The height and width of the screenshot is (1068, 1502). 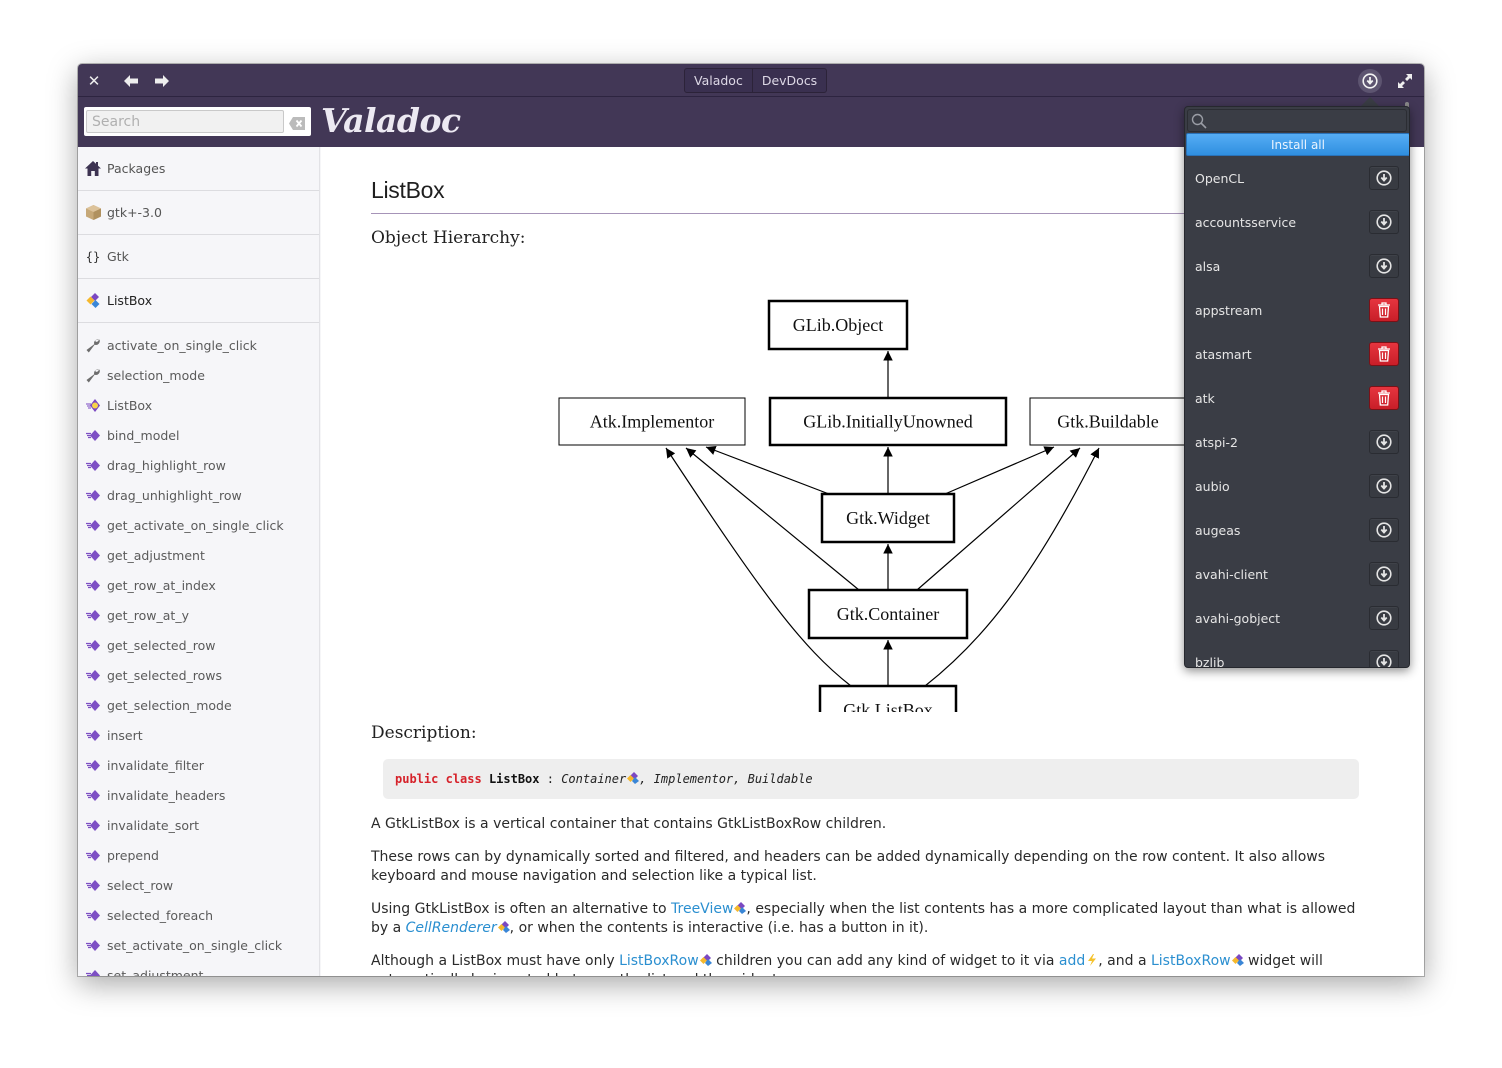 I want to click on sidebar-nav-package: gtk+-3.0, so click(x=198, y=213).